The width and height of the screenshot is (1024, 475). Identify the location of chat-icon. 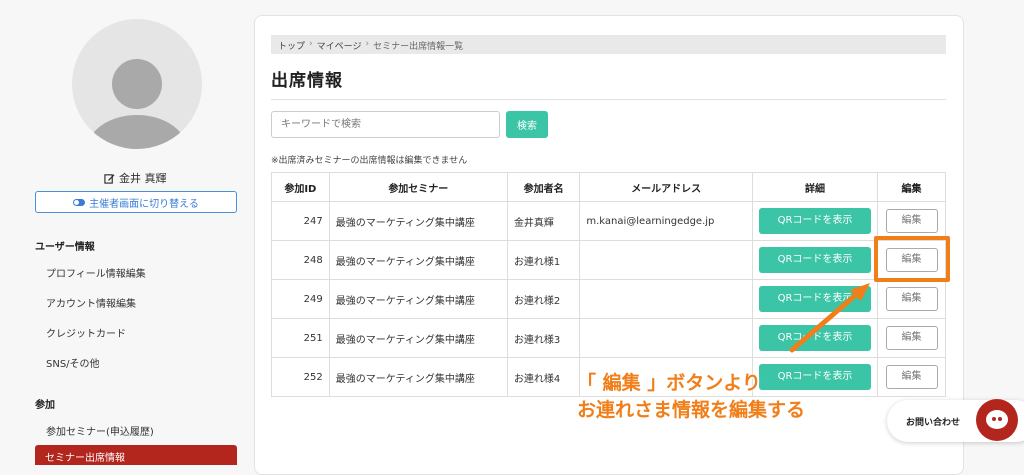
(997, 420).